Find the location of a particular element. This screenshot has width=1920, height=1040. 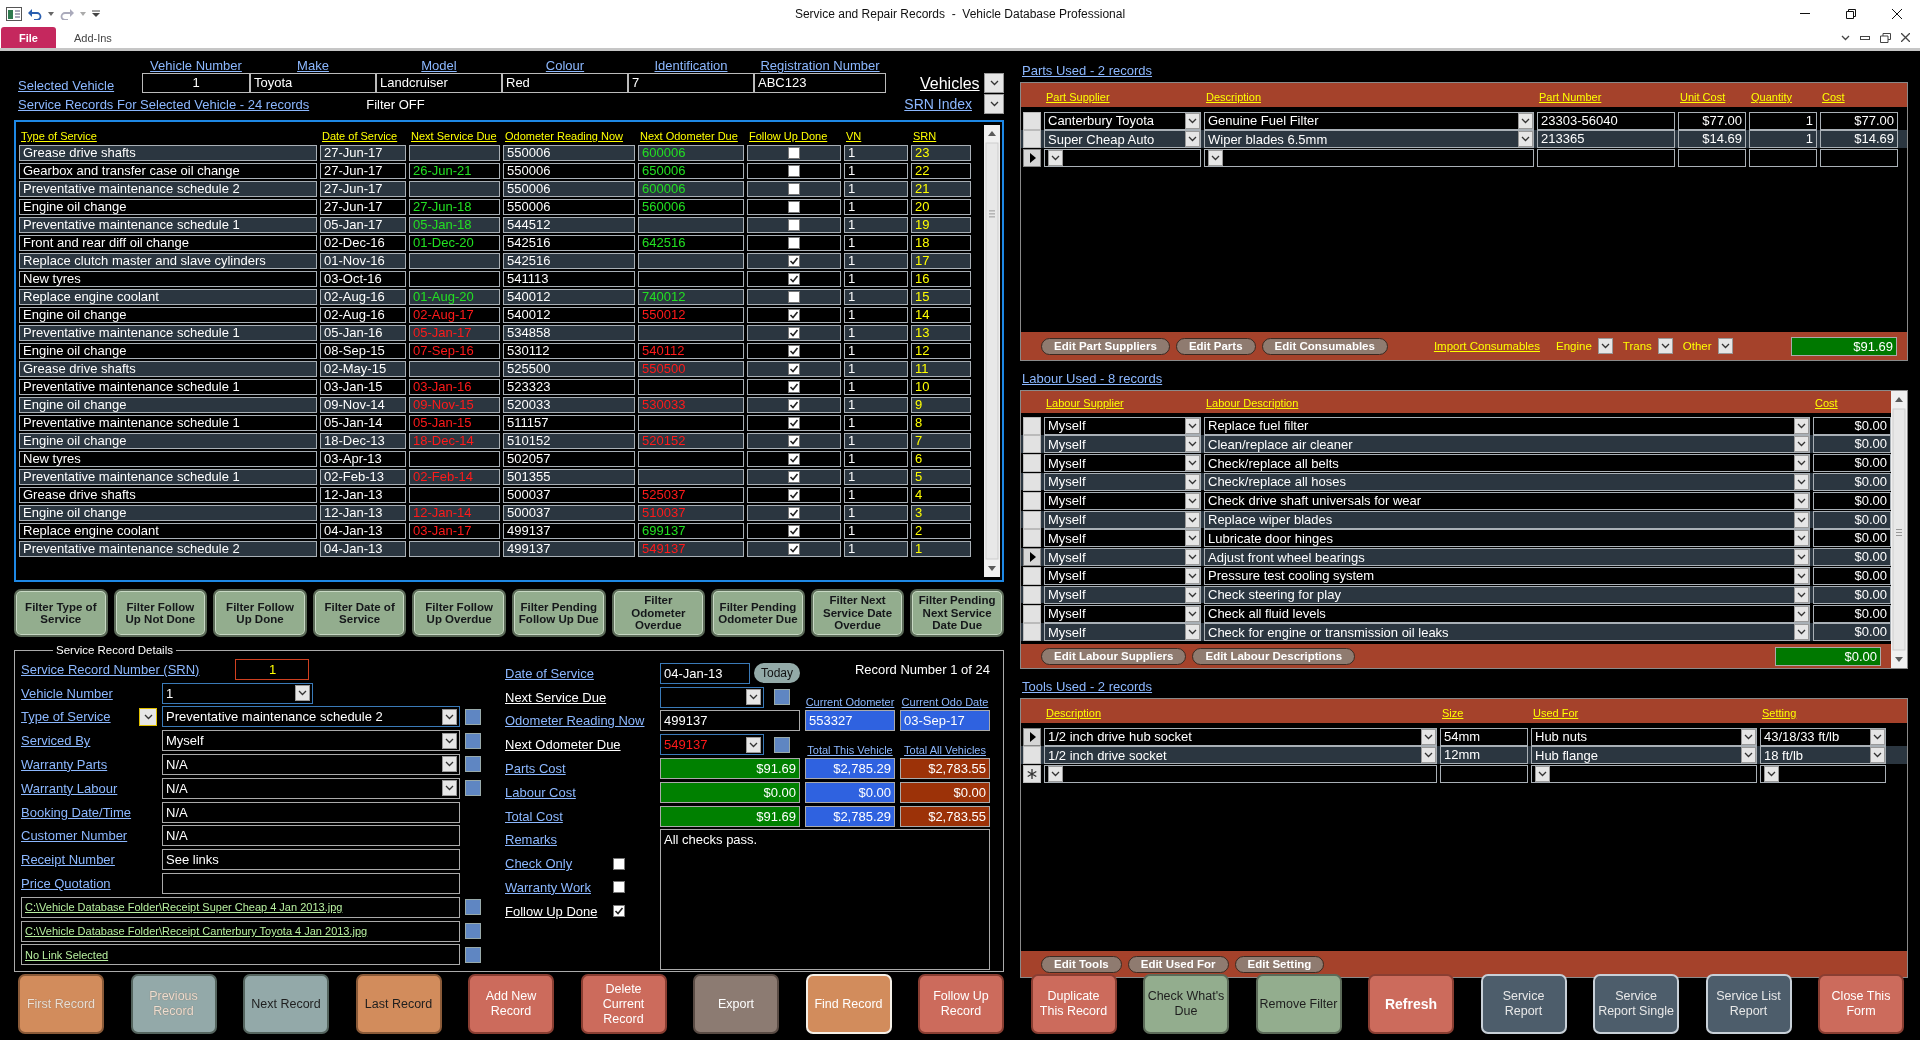

srn-index-link: SRN Index is located at coordinates (938, 104).